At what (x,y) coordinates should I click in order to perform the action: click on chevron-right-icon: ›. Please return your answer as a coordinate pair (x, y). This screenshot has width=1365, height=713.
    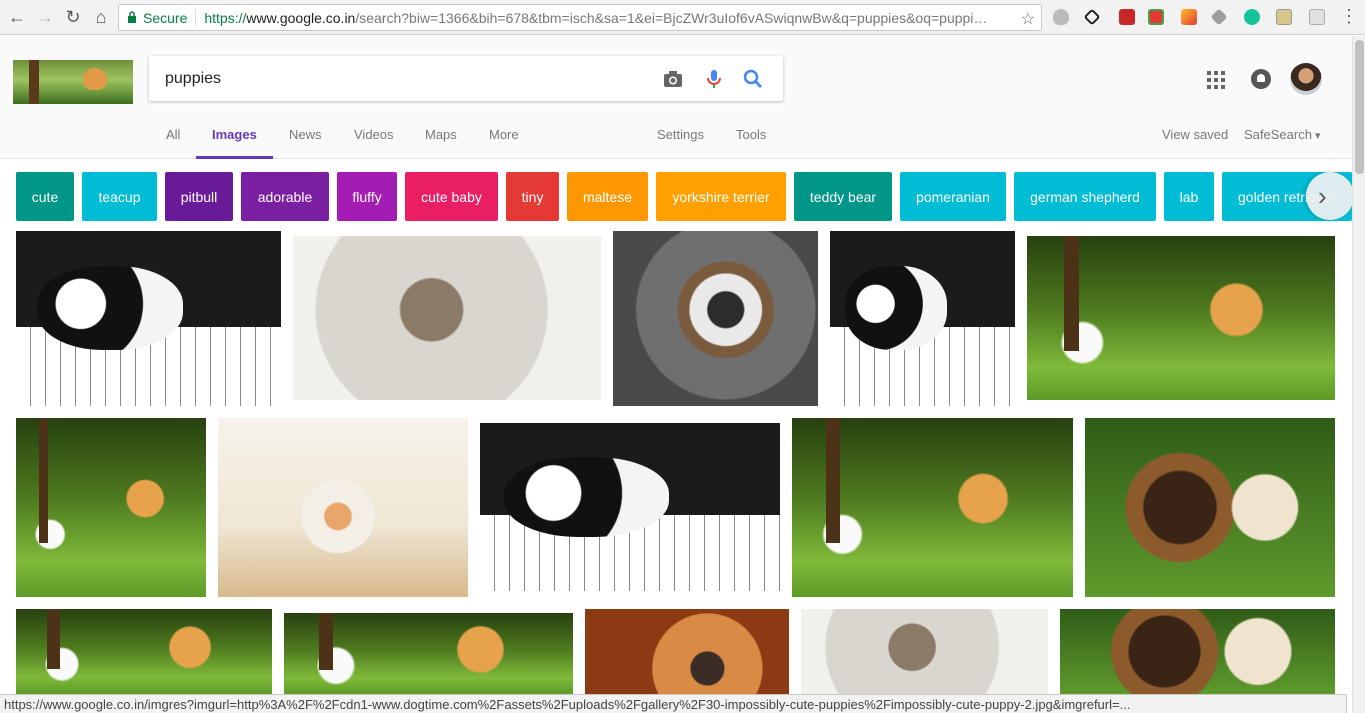
    Looking at the image, I should click on (1330, 196).